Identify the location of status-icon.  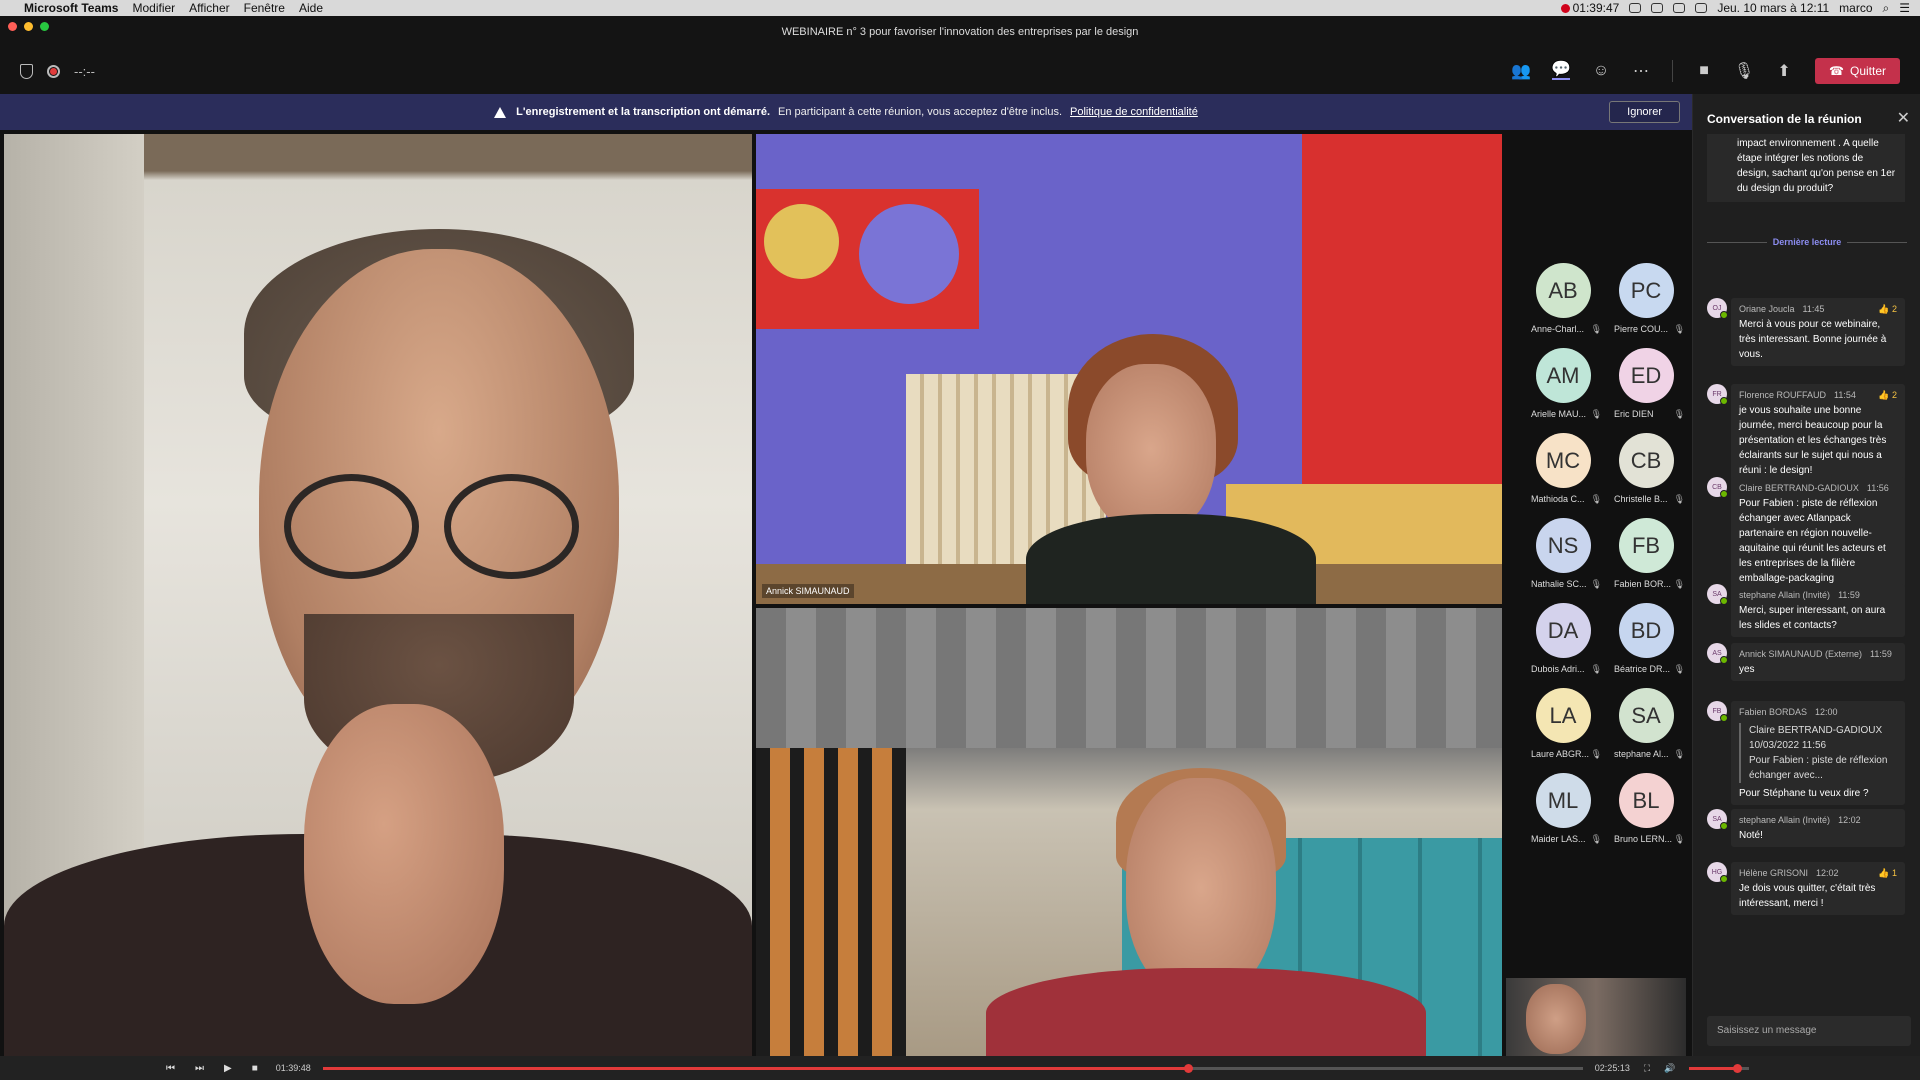
(1635, 8).